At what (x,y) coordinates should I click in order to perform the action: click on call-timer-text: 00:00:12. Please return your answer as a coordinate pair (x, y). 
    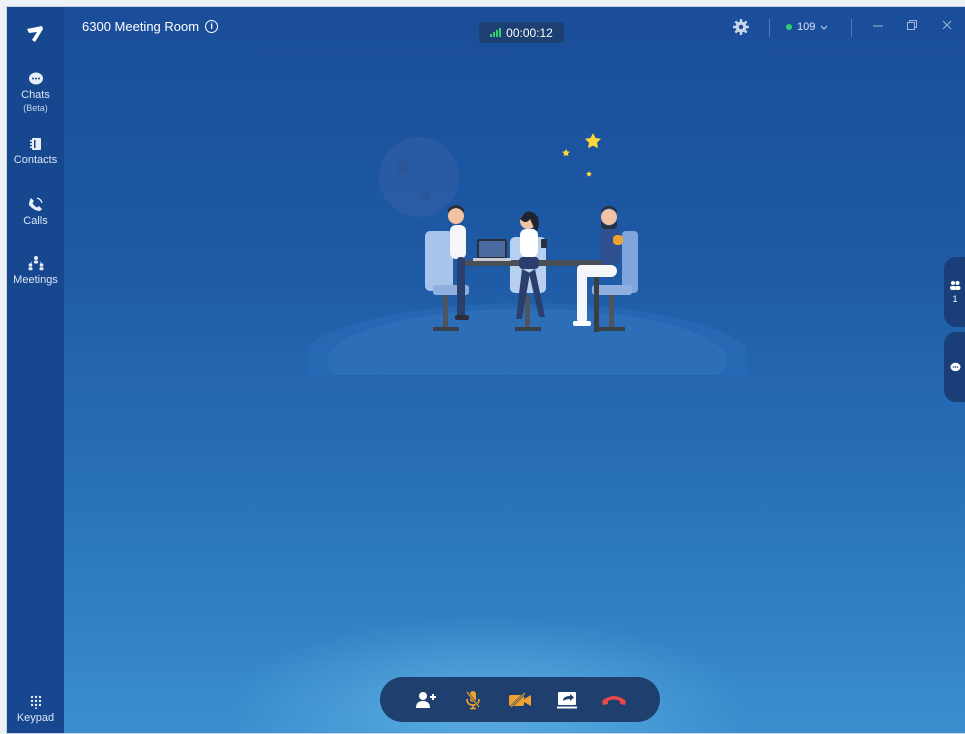
    Looking at the image, I should click on (529, 32).